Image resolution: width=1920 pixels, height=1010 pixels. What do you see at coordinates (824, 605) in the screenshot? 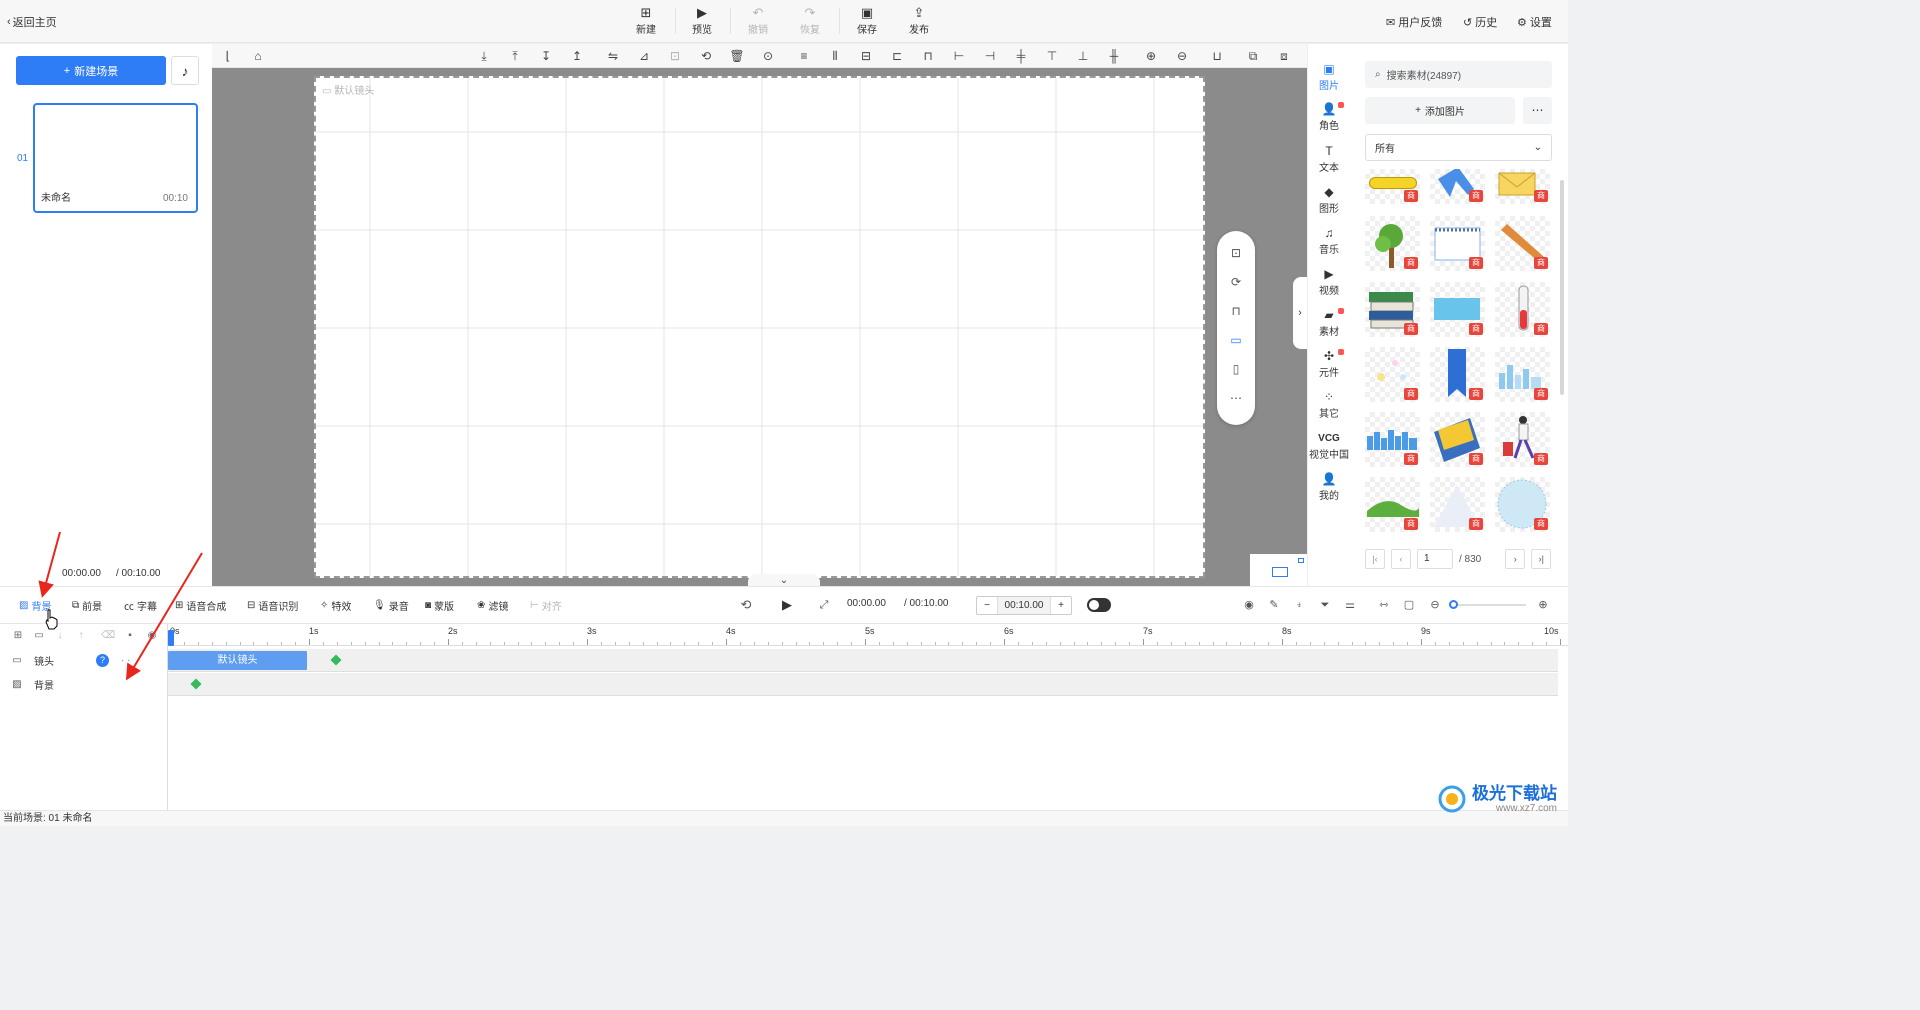
I see `fullscreen-icon: ⤢` at bounding box center [824, 605].